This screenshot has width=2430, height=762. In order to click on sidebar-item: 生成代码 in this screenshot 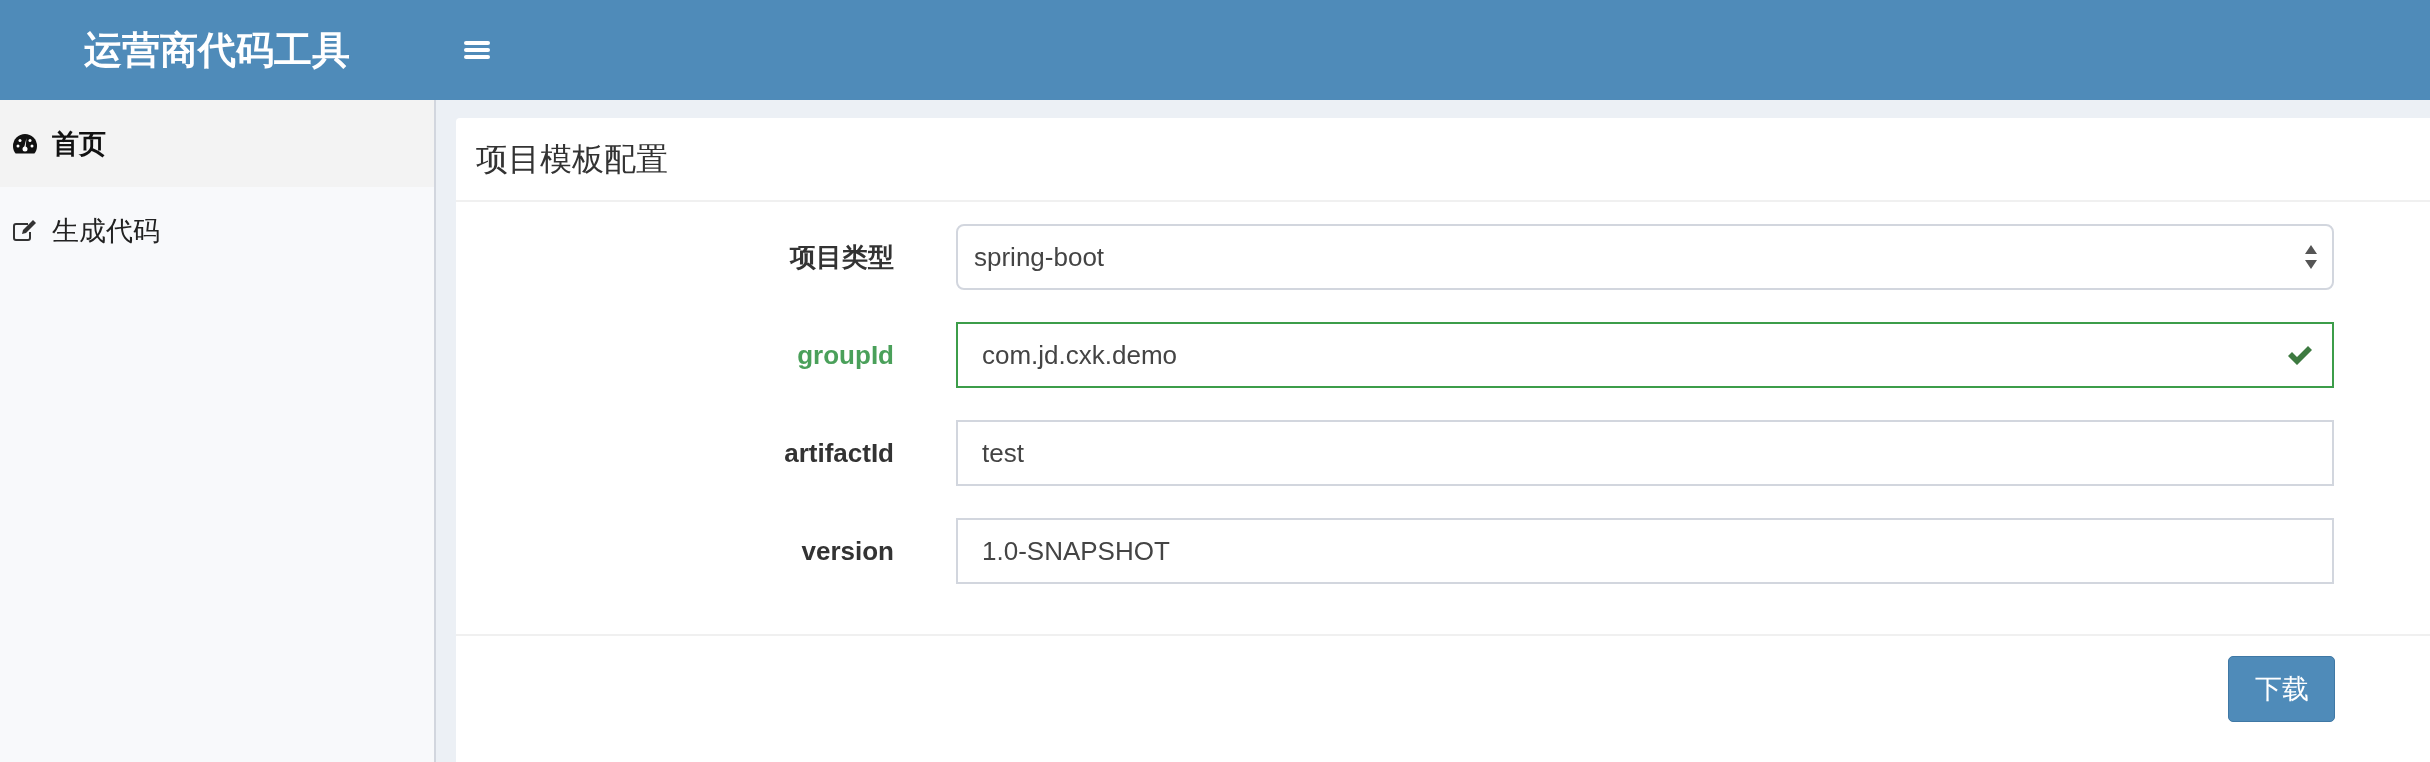, I will do `click(217, 230)`.